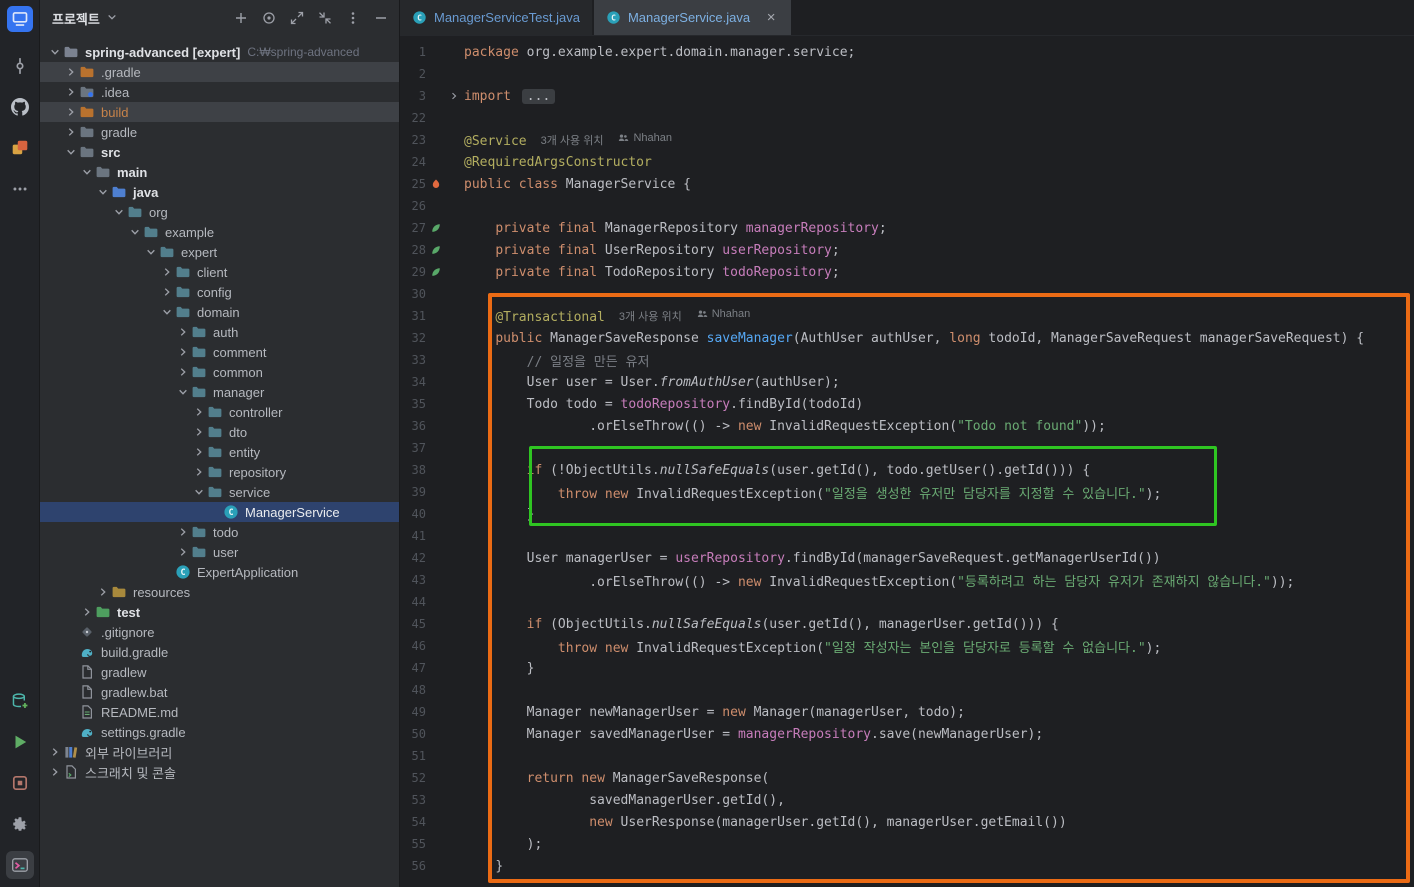 The width and height of the screenshot is (1414, 887). I want to click on tree-item-gradlew: gradlew, so click(219, 672).